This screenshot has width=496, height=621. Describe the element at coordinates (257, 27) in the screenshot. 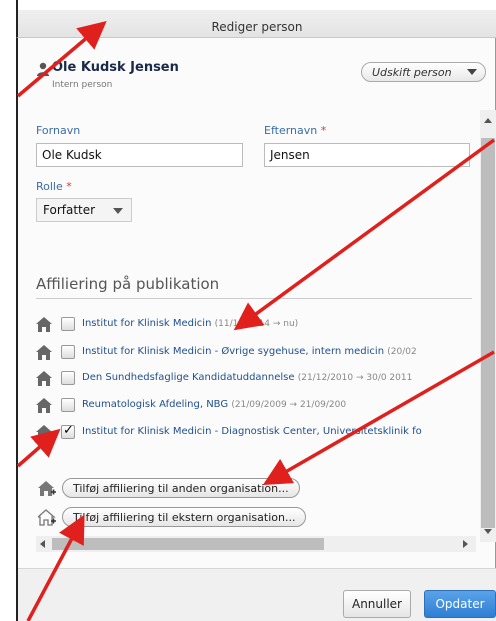

I see `dialog-title: Rediger person` at that location.